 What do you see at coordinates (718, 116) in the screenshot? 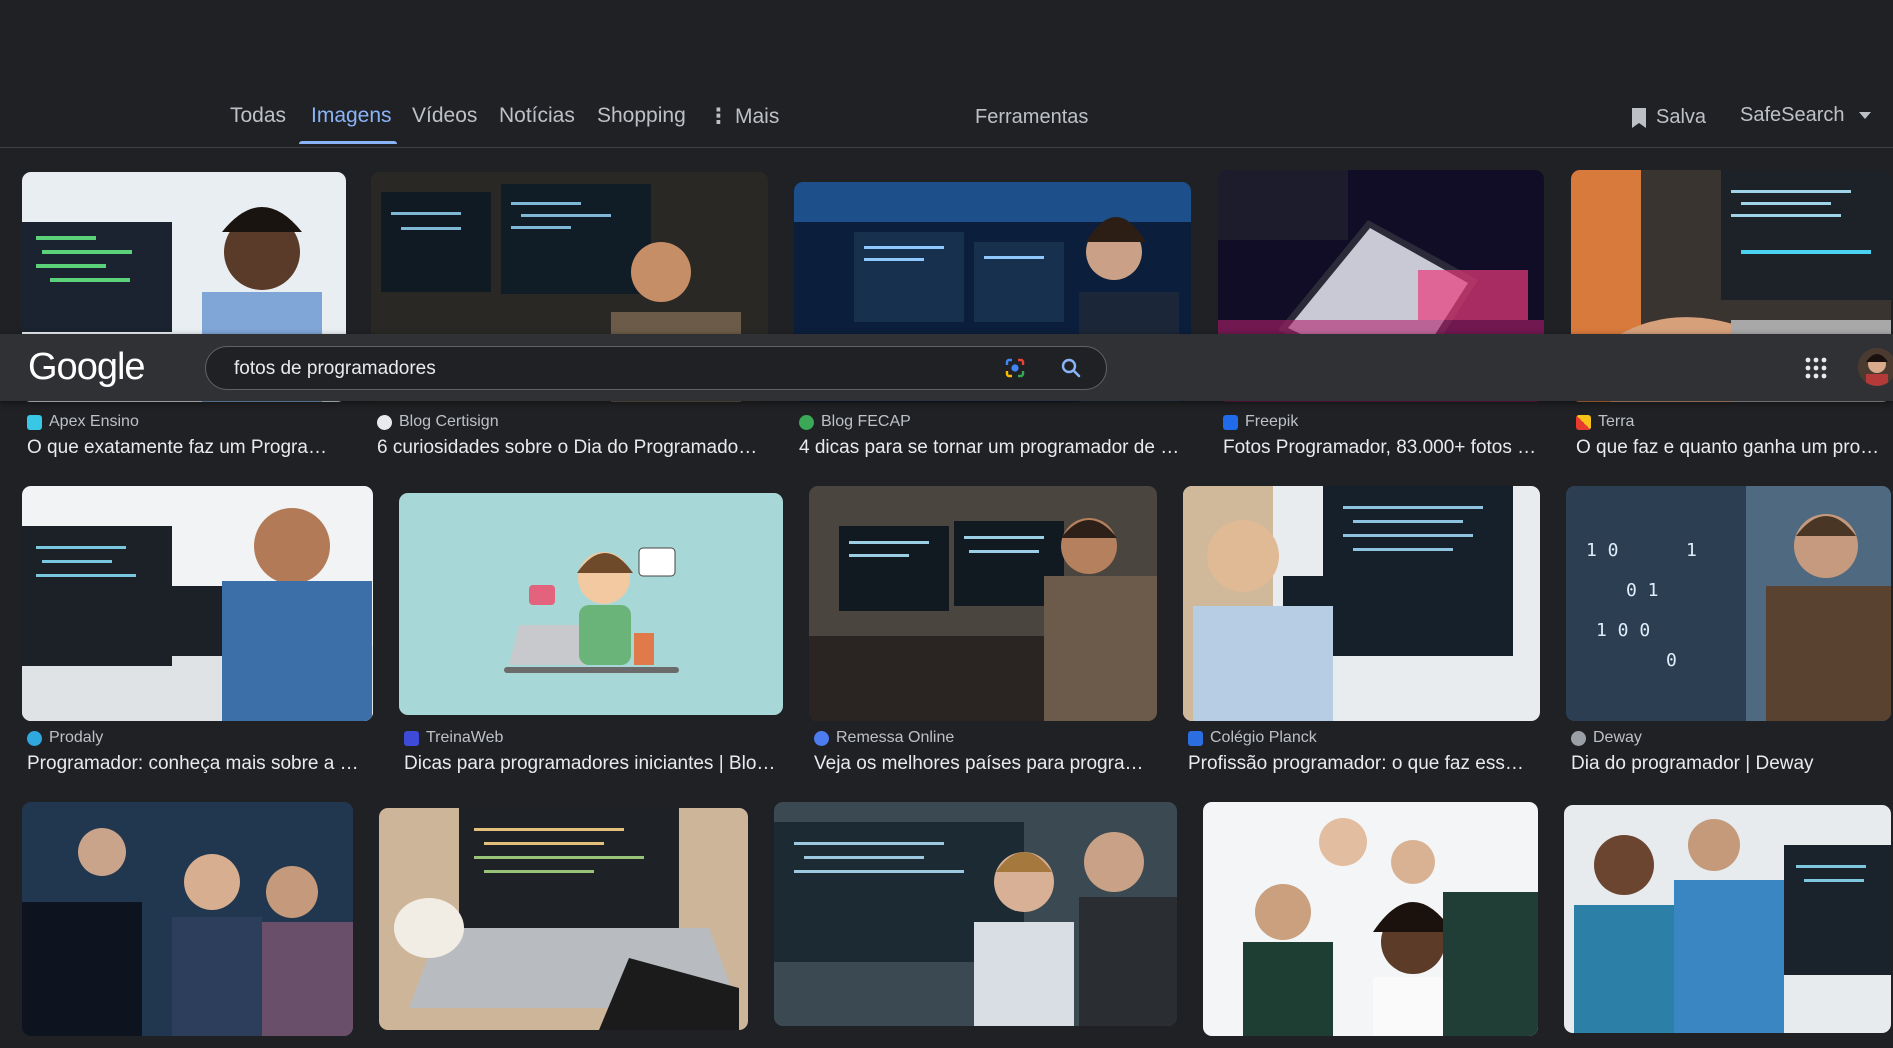
I see `more-vert-icon: ⋮` at bounding box center [718, 116].